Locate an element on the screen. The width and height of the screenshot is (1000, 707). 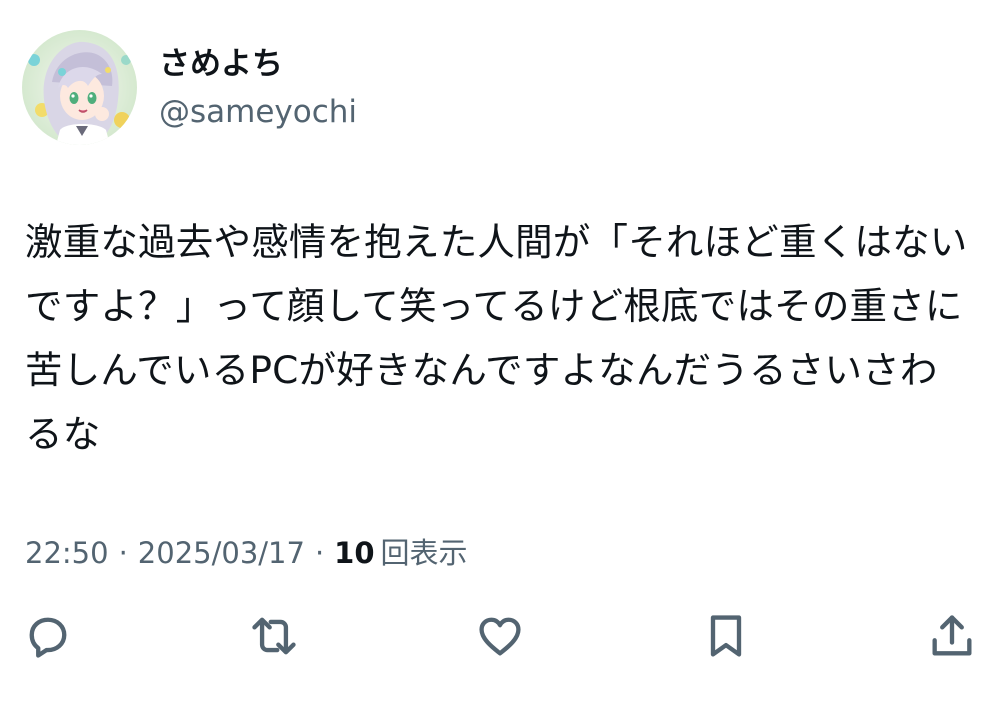
share-button is located at coordinates (952, 636).